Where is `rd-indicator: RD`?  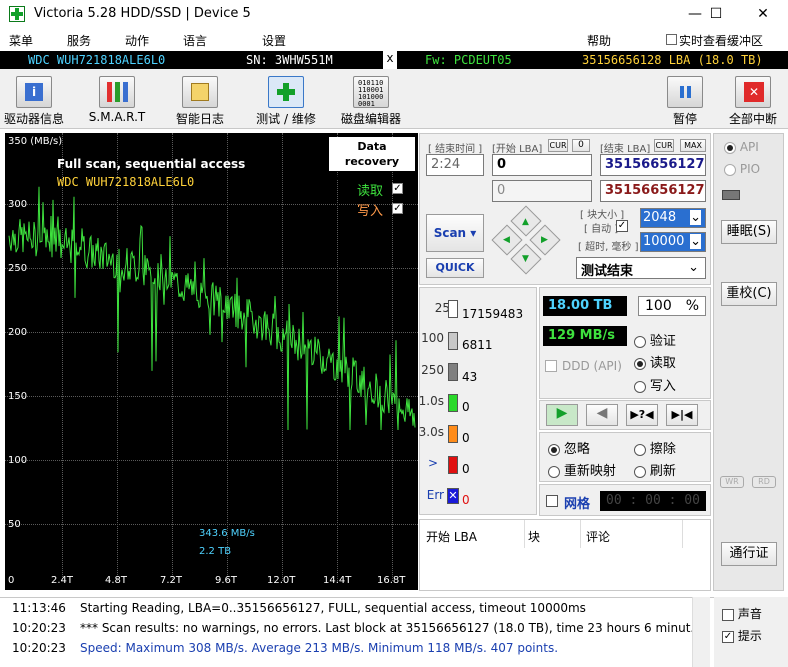
rd-indicator: RD is located at coordinates (764, 482).